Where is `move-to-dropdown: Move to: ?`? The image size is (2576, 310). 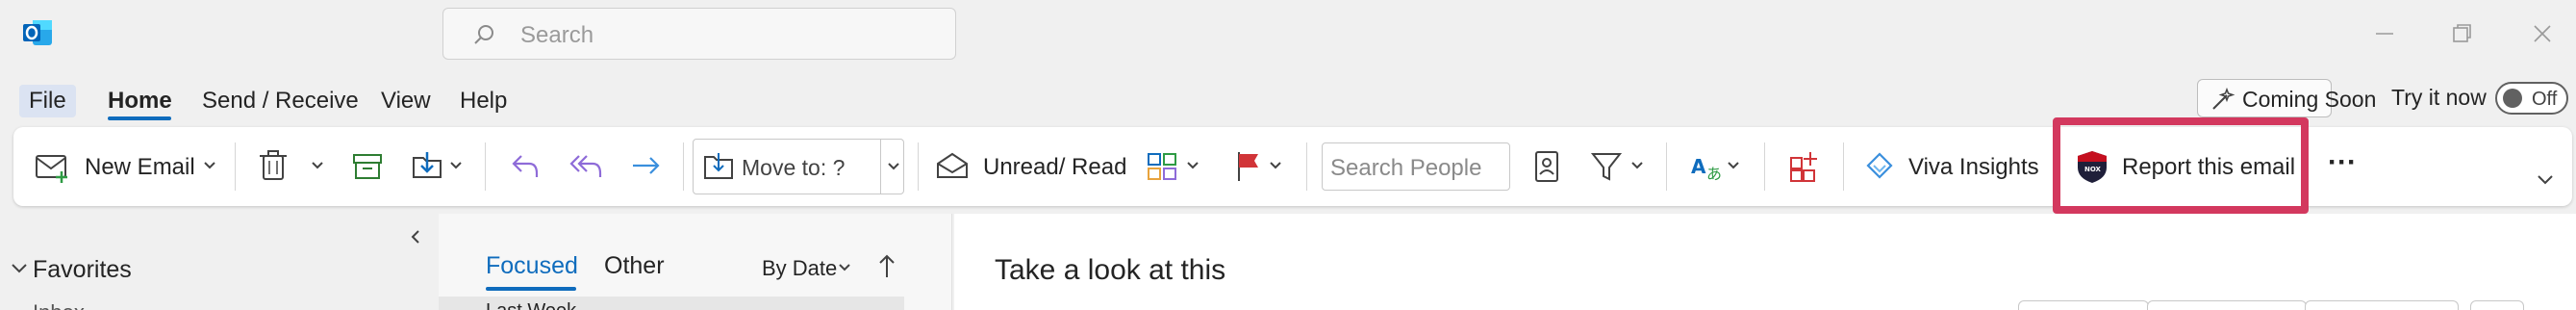 move-to-dropdown: Move to: ? is located at coordinates (799, 167).